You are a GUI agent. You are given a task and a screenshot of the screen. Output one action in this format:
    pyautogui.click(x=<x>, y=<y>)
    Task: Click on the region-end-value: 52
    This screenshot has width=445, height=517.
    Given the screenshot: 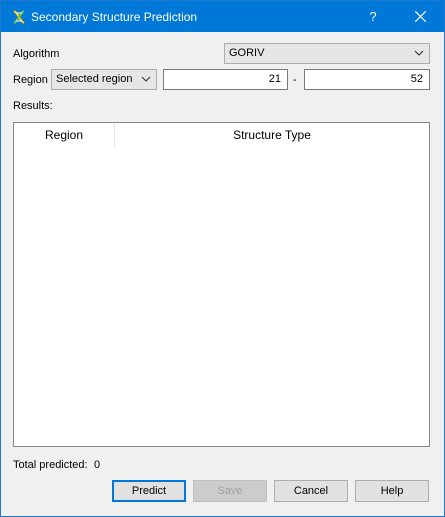 What is the action you would take?
    pyautogui.click(x=416, y=79)
    